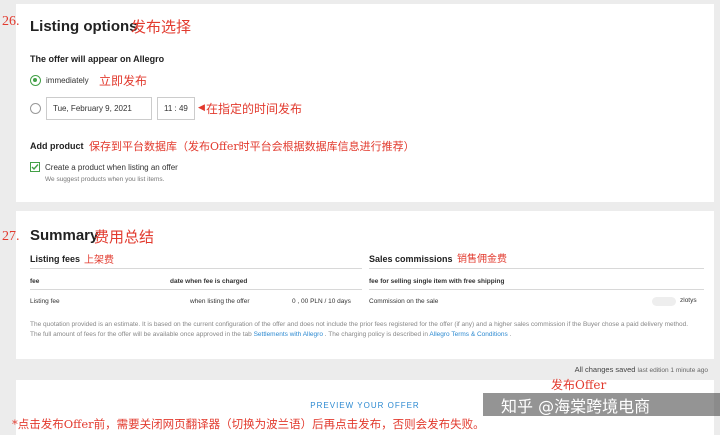 This screenshot has height=435, width=720. I want to click on time-field-value: 11 : 49, so click(176, 108).